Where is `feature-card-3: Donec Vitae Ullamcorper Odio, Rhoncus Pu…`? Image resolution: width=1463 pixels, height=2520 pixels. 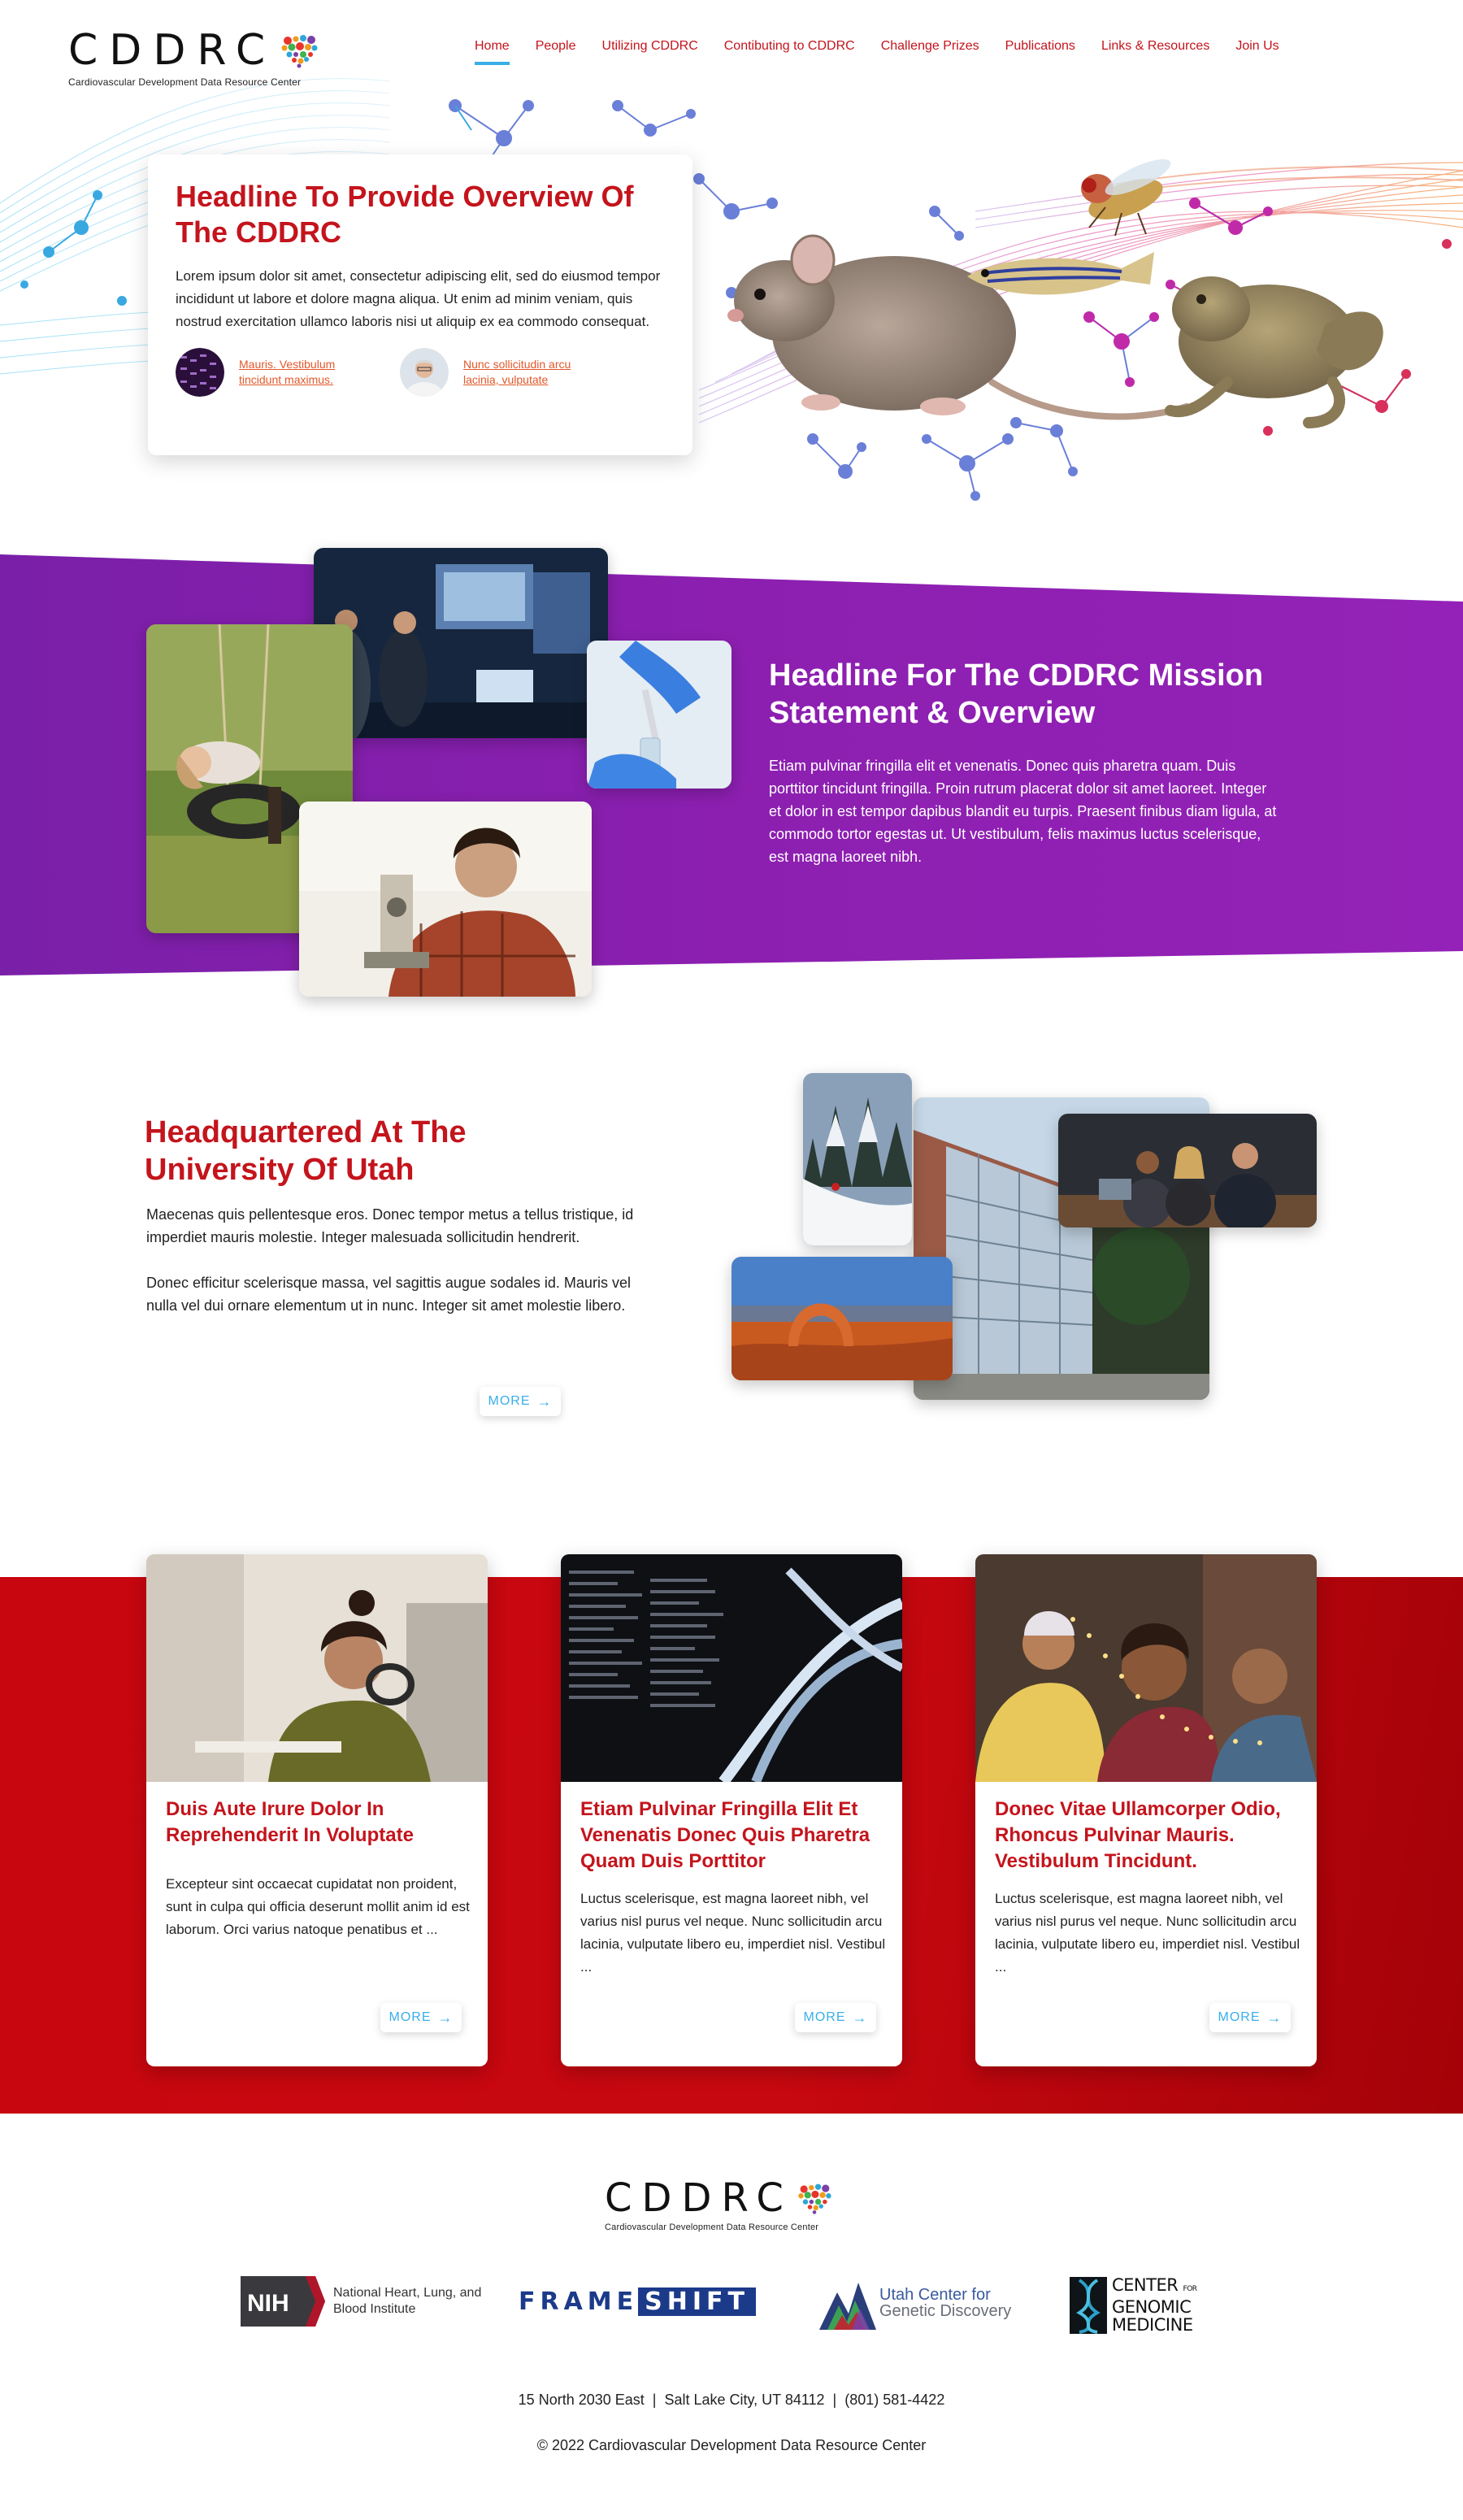 feature-card-3: Donec Vitae Ullamcorper Odio, Rhoncus Pu… is located at coordinates (1146, 1810).